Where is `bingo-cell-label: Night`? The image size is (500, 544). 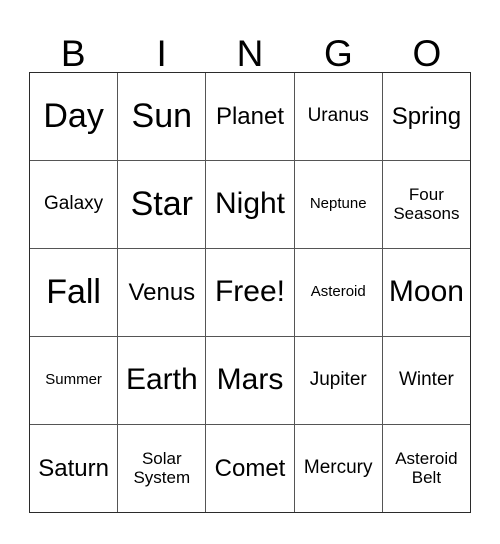
bingo-cell-label: Night is located at coordinates (250, 204).